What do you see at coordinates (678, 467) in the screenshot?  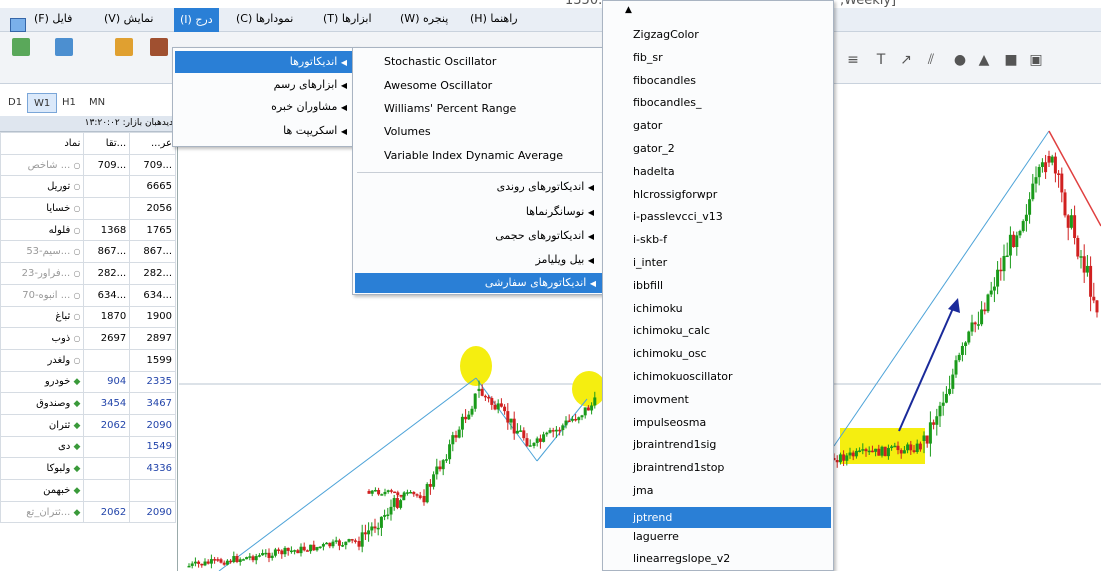 I see `custom-indicator-item: jbraintrend1stop` at bounding box center [678, 467].